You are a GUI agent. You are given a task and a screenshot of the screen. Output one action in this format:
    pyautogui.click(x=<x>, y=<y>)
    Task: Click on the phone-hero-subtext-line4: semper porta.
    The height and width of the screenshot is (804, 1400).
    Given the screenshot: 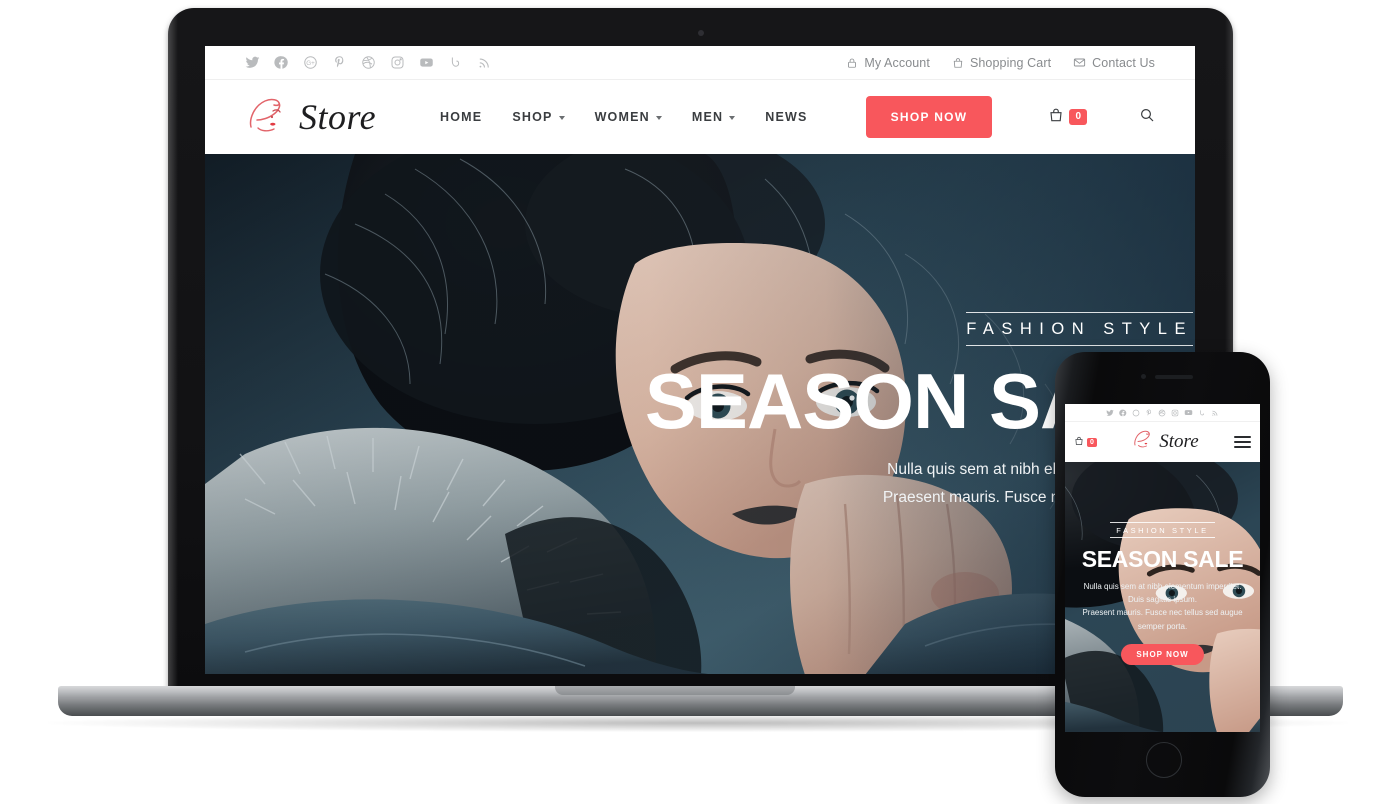 What is the action you would take?
    pyautogui.click(x=1162, y=626)
    